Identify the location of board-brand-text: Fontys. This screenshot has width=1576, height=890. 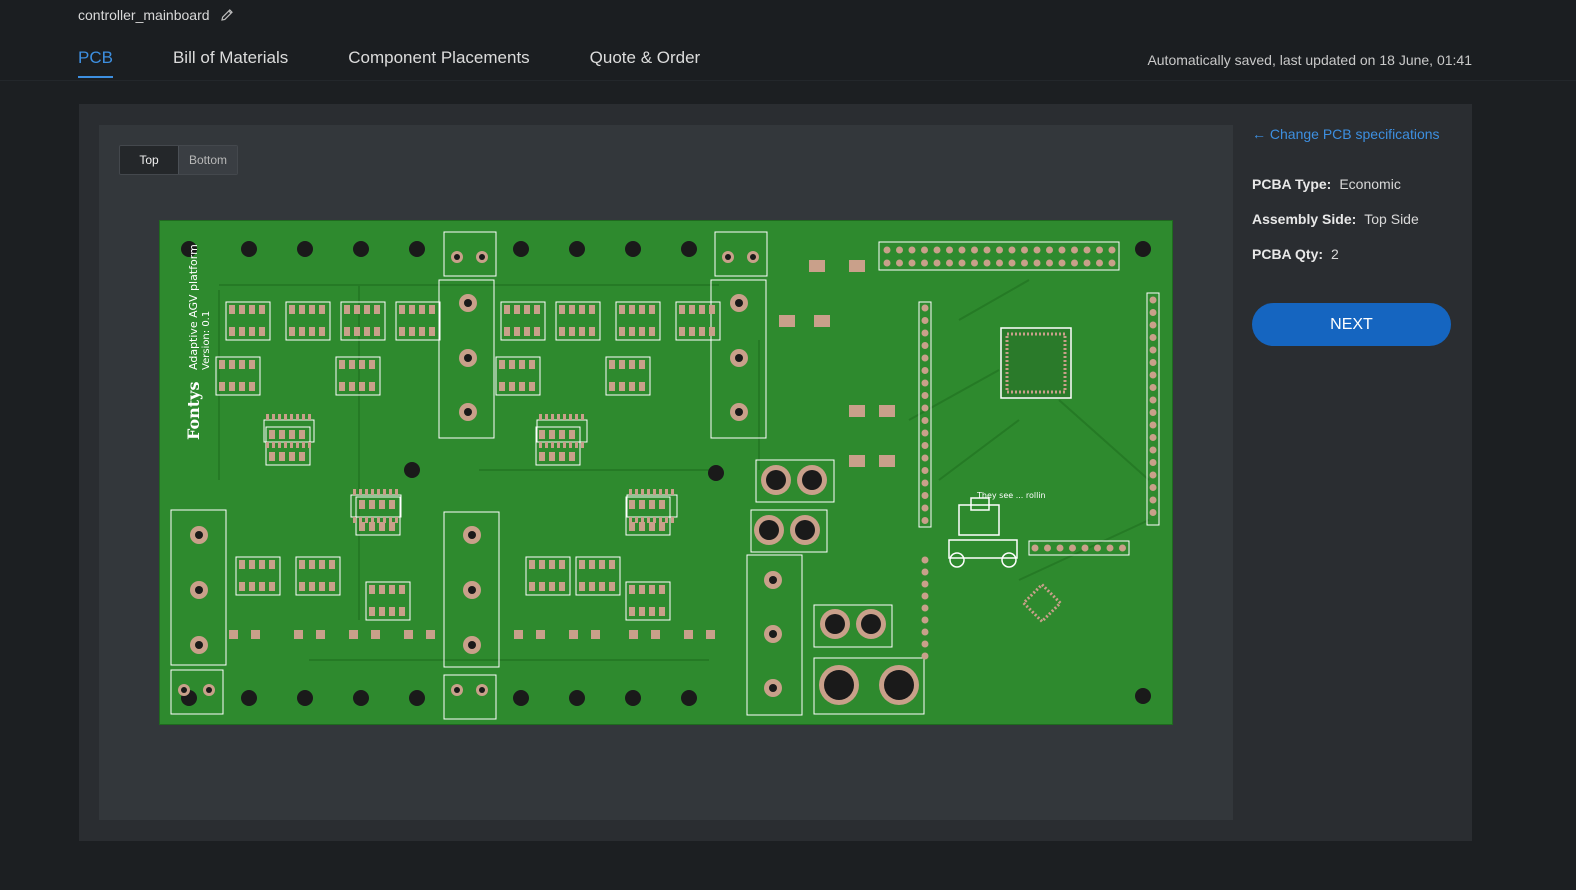
(193, 411).